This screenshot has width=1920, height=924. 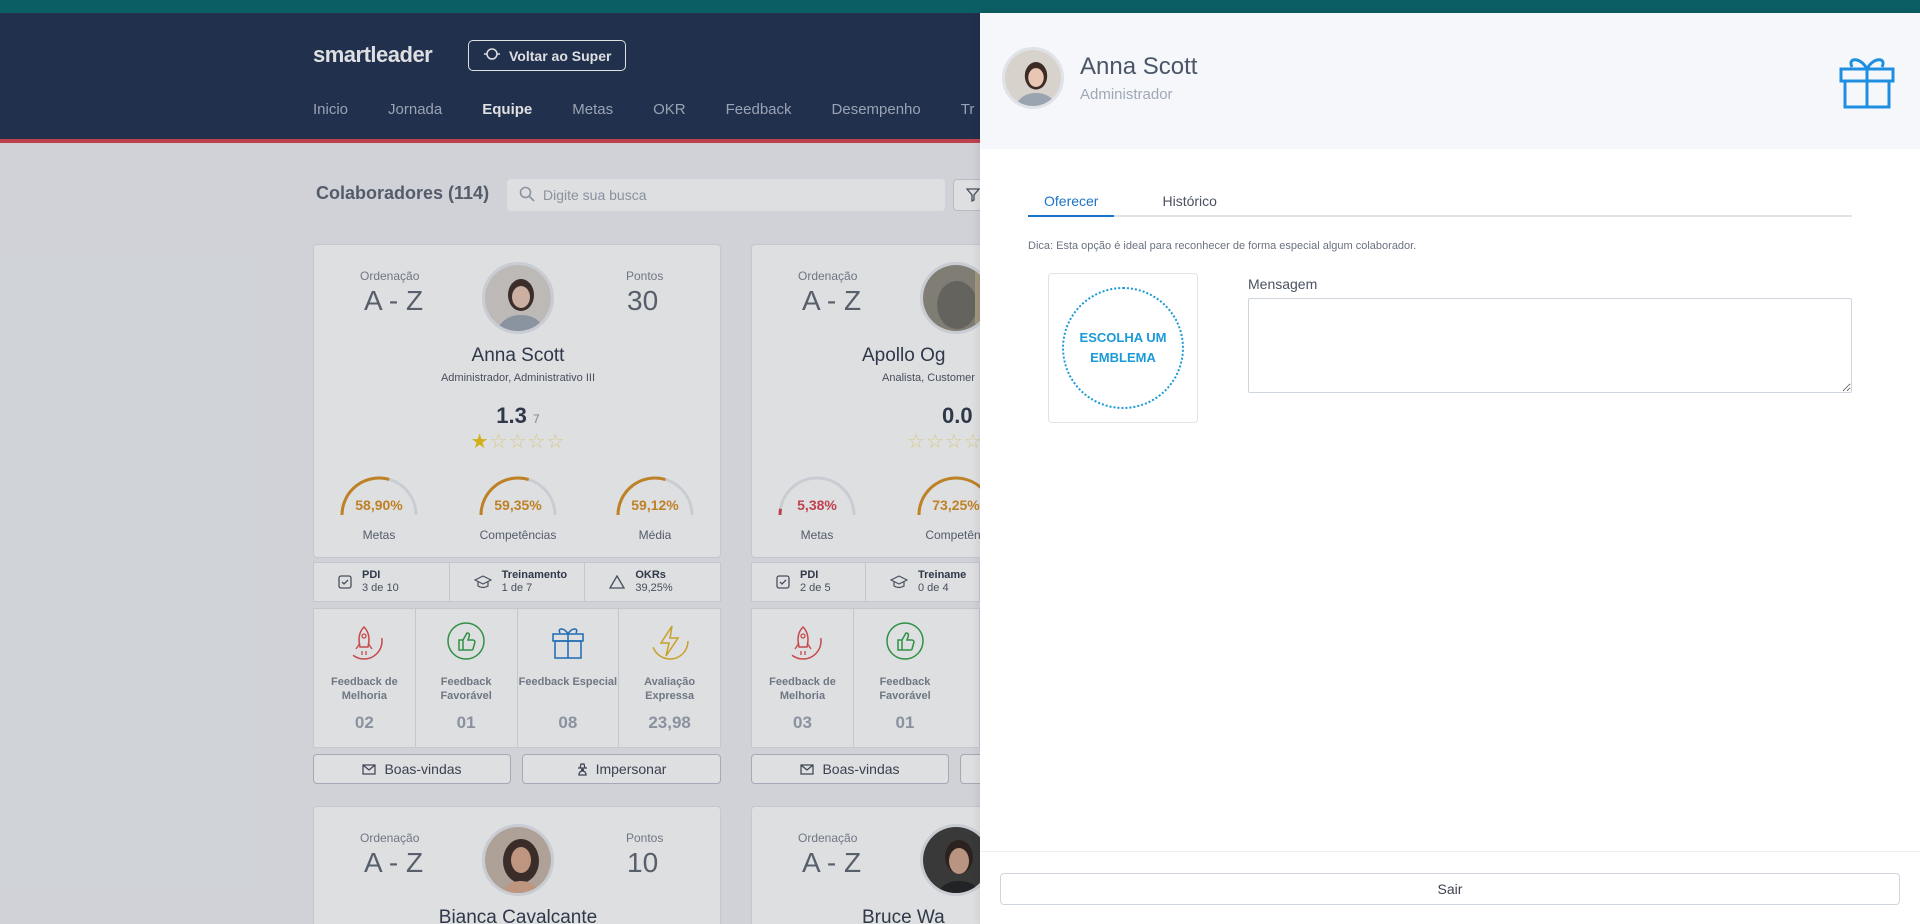 What do you see at coordinates (1126, 94) in the screenshot?
I see `drawer-user-role: Administrador` at bounding box center [1126, 94].